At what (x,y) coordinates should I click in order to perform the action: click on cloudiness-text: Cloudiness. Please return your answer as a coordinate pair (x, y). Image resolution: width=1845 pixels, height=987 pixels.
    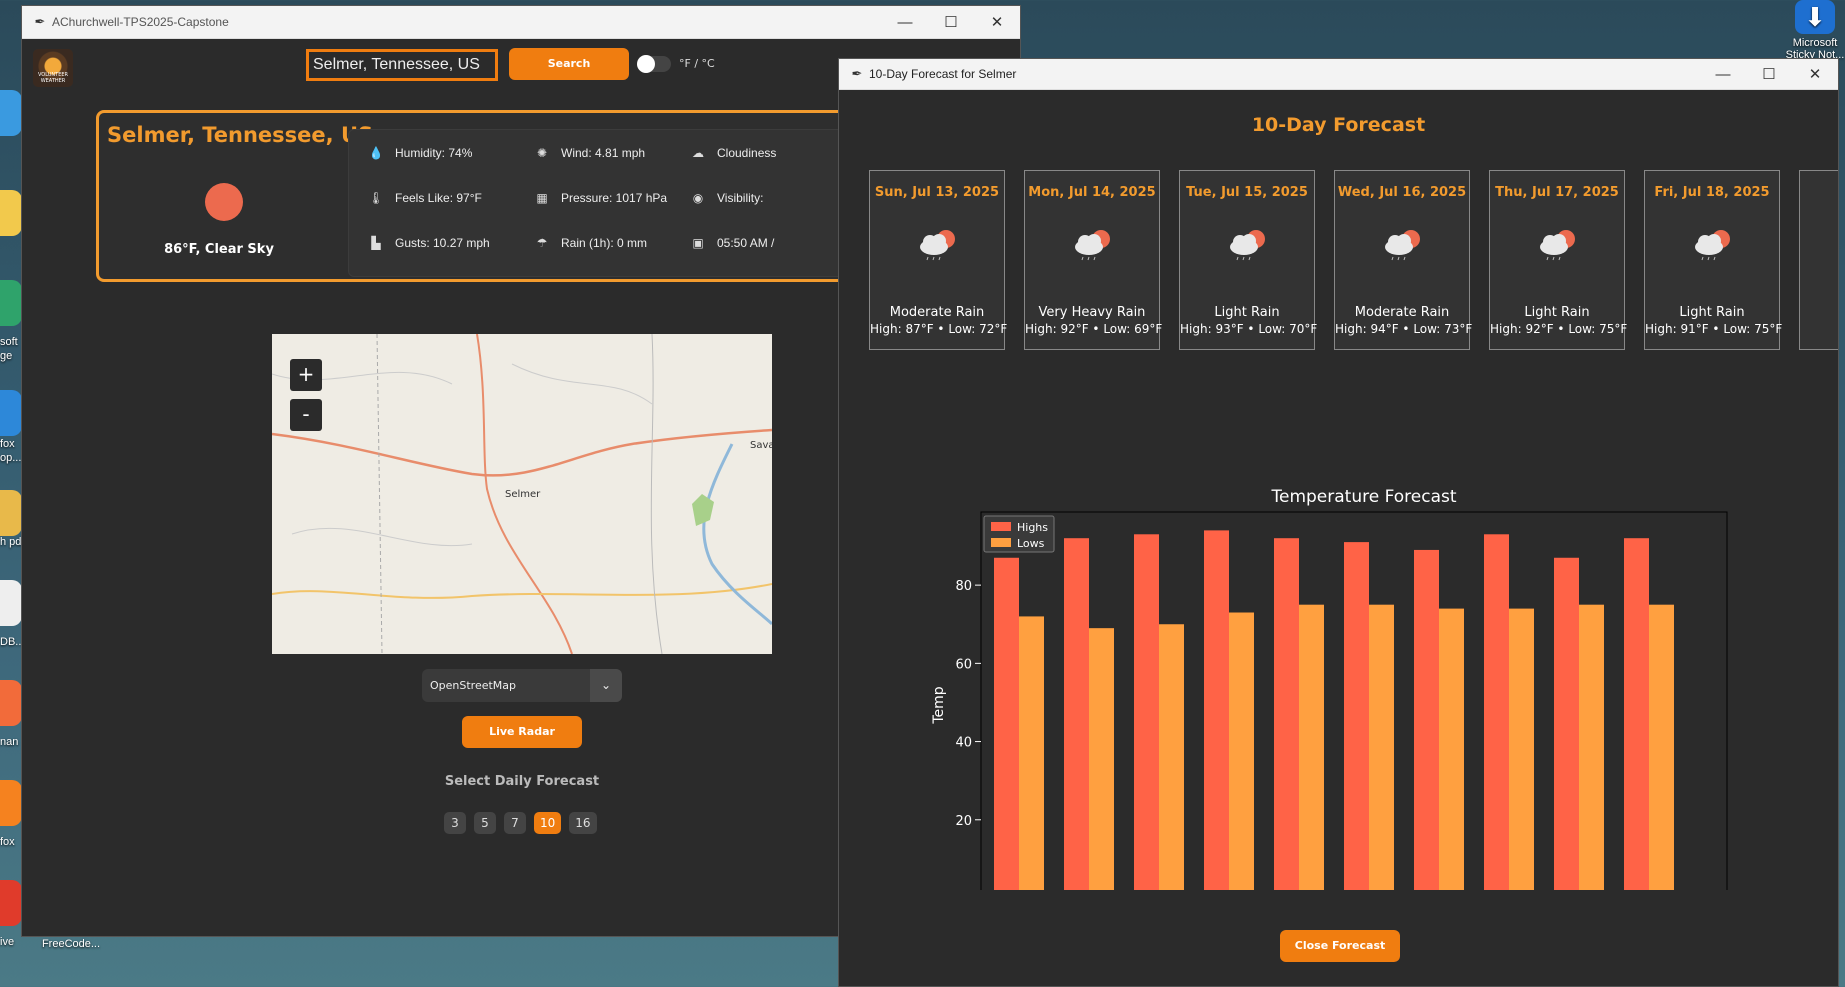
    Looking at the image, I should click on (747, 153).